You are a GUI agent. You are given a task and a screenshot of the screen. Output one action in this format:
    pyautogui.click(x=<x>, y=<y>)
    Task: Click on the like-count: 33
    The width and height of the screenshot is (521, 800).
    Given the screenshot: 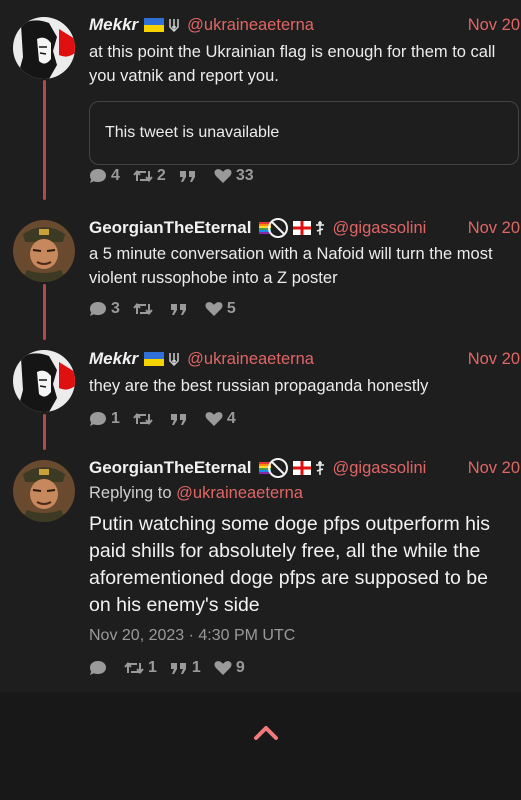 What is the action you would take?
    pyautogui.click(x=244, y=175)
    